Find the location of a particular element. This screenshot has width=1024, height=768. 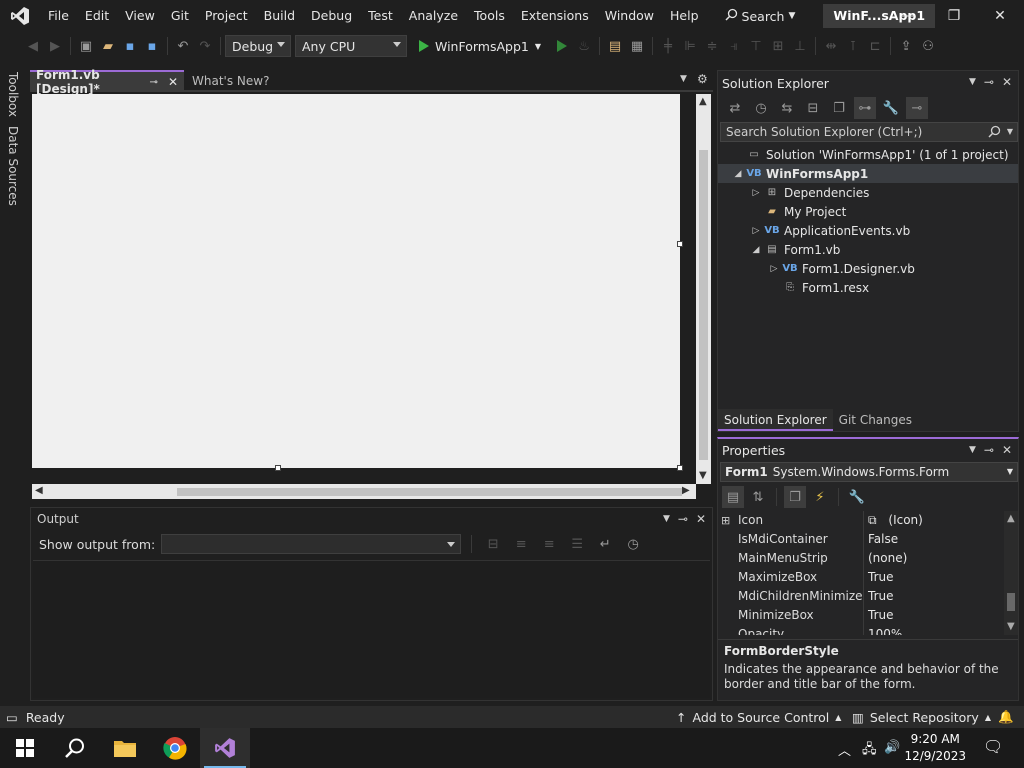

align-middles-icon: ⊞ is located at coordinates (778, 46).